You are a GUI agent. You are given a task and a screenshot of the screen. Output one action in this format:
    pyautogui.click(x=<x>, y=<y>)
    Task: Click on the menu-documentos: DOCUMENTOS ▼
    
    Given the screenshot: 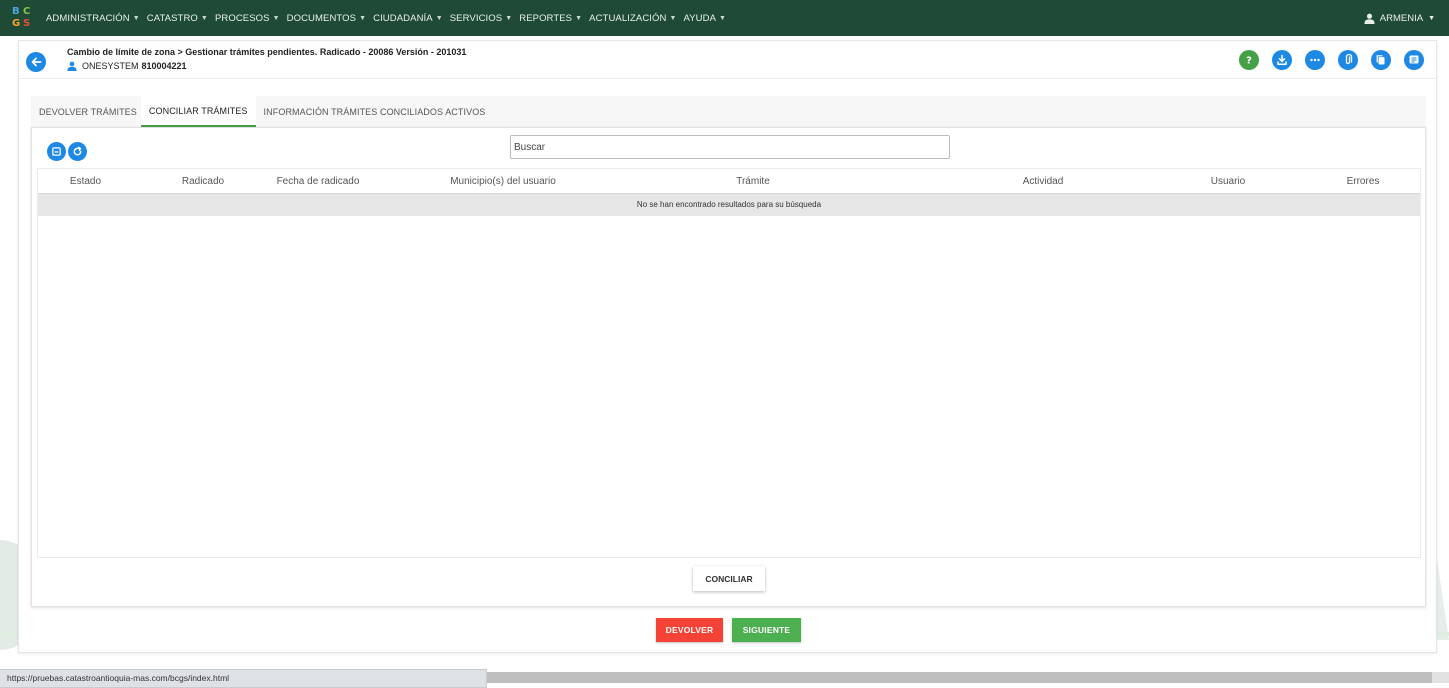 What is the action you would take?
    pyautogui.click(x=326, y=18)
    